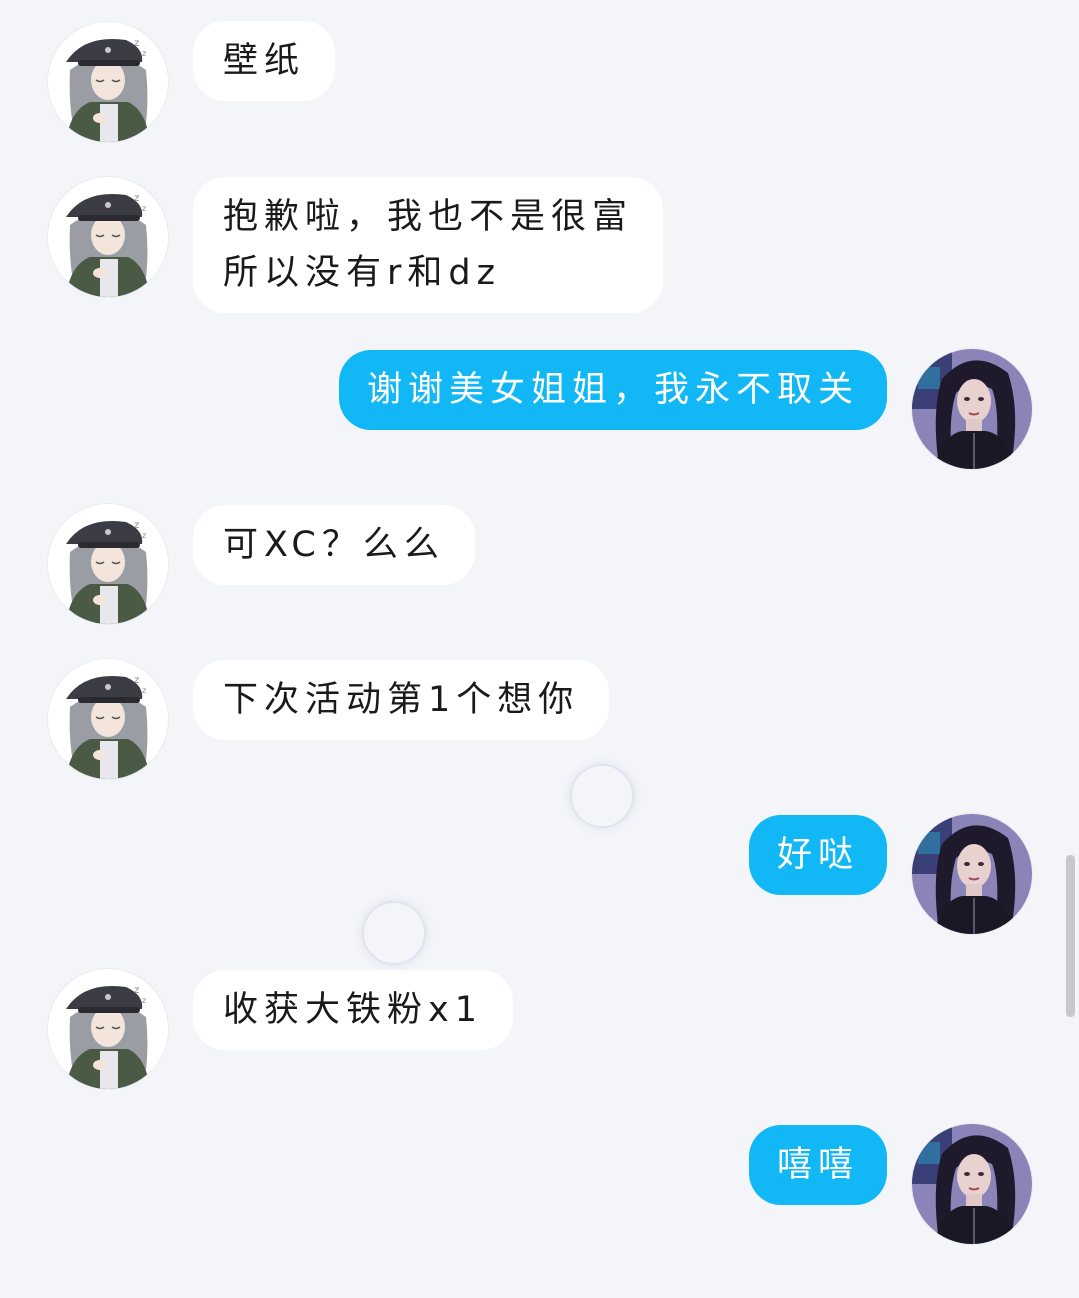 Image resolution: width=1079 pixels, height=1298 pixels. I want to click on outgoing-message-bubble: 嘻嘻, so click(817, 1165).